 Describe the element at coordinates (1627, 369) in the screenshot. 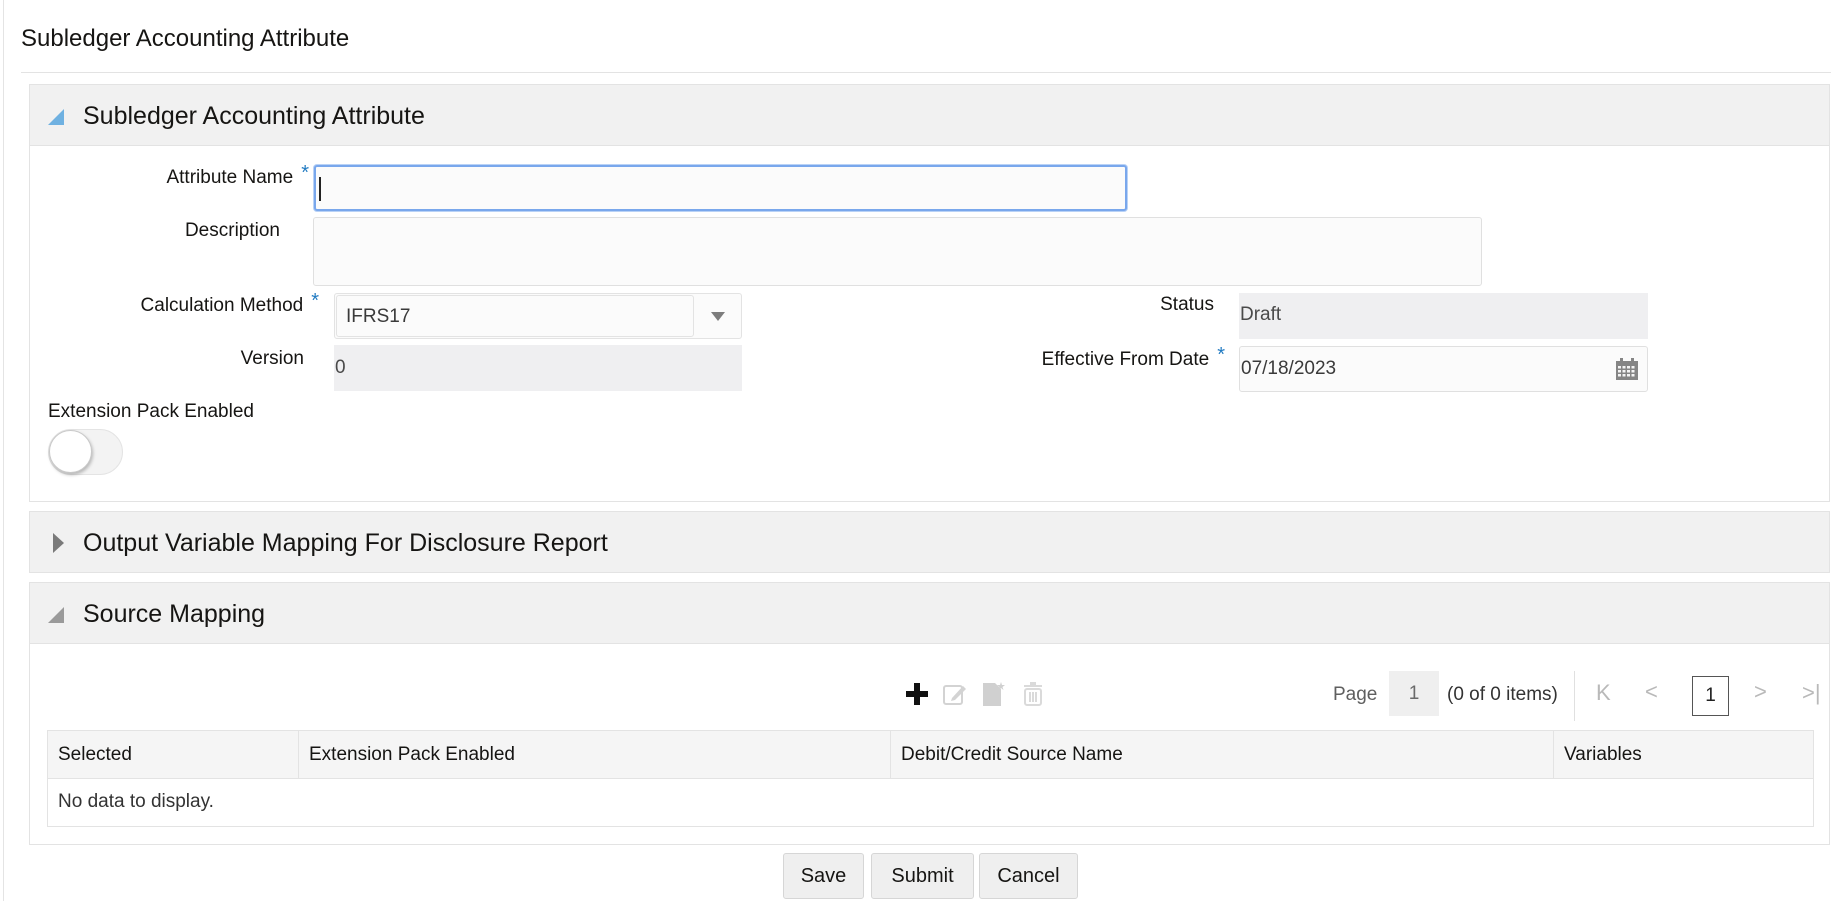

I see `calendar-icon` at that location.